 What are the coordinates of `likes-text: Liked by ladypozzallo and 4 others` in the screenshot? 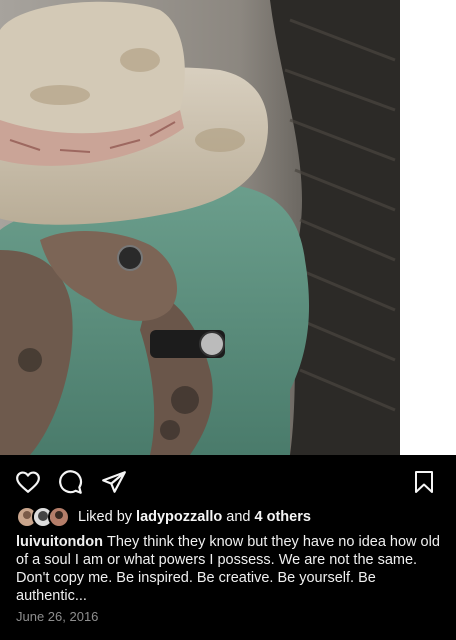 It's located at (194, 517).